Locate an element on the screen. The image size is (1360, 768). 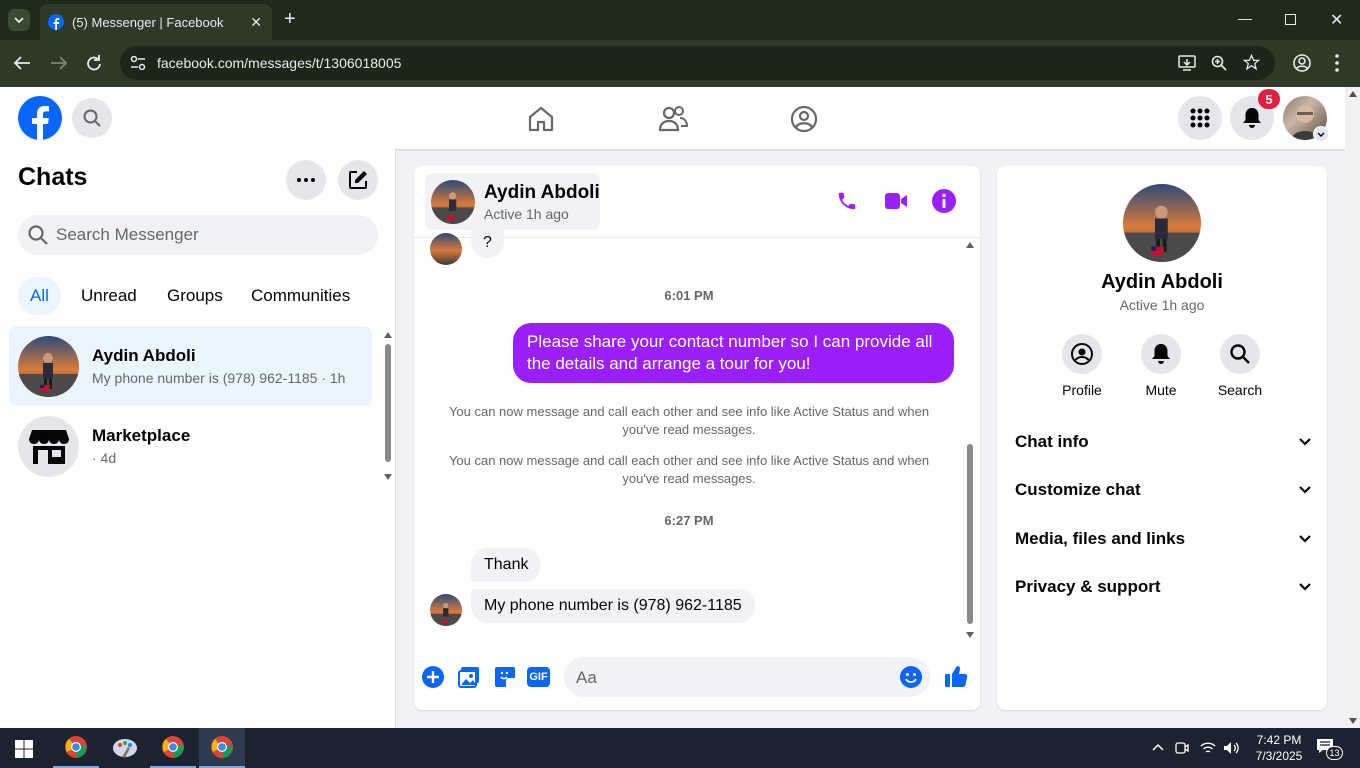
chat-name: Marketplace is located at coordinates (141, 435).